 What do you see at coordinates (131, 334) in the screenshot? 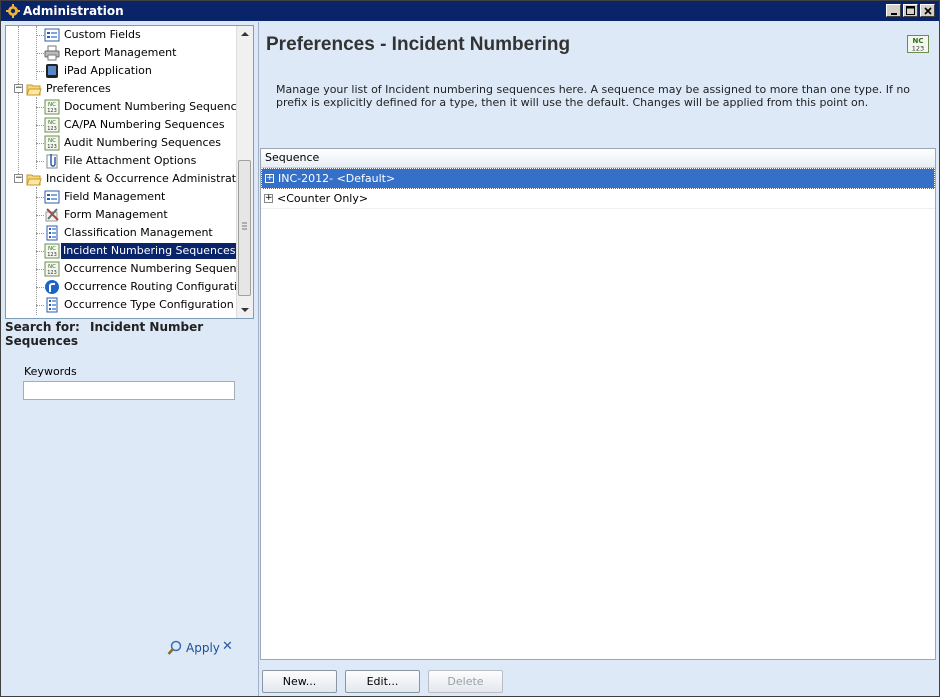
I see `search-for-heading: Search for: Incident Number Sequences` at bounding box center [131, 334].